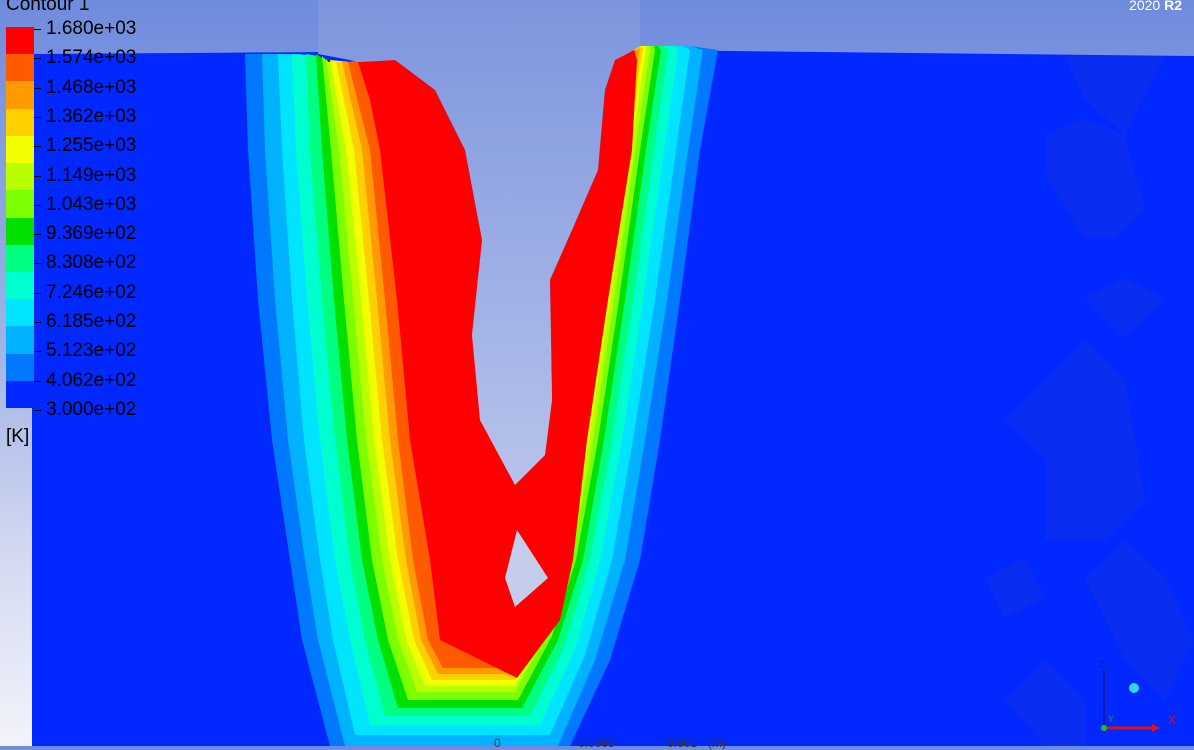  Describe the element at coordinates (1172, 720) in the screenshot. I see `triad-x-label: X` at that location.